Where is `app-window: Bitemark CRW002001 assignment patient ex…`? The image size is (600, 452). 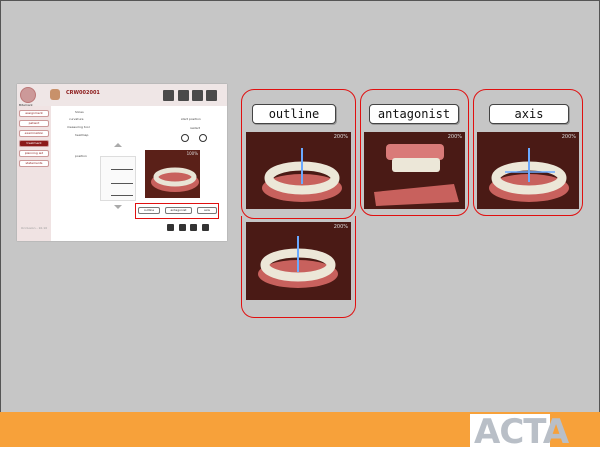 app-window: Bitemark CRW002001 assignment patient ex… is located at coordinates (122, 162).